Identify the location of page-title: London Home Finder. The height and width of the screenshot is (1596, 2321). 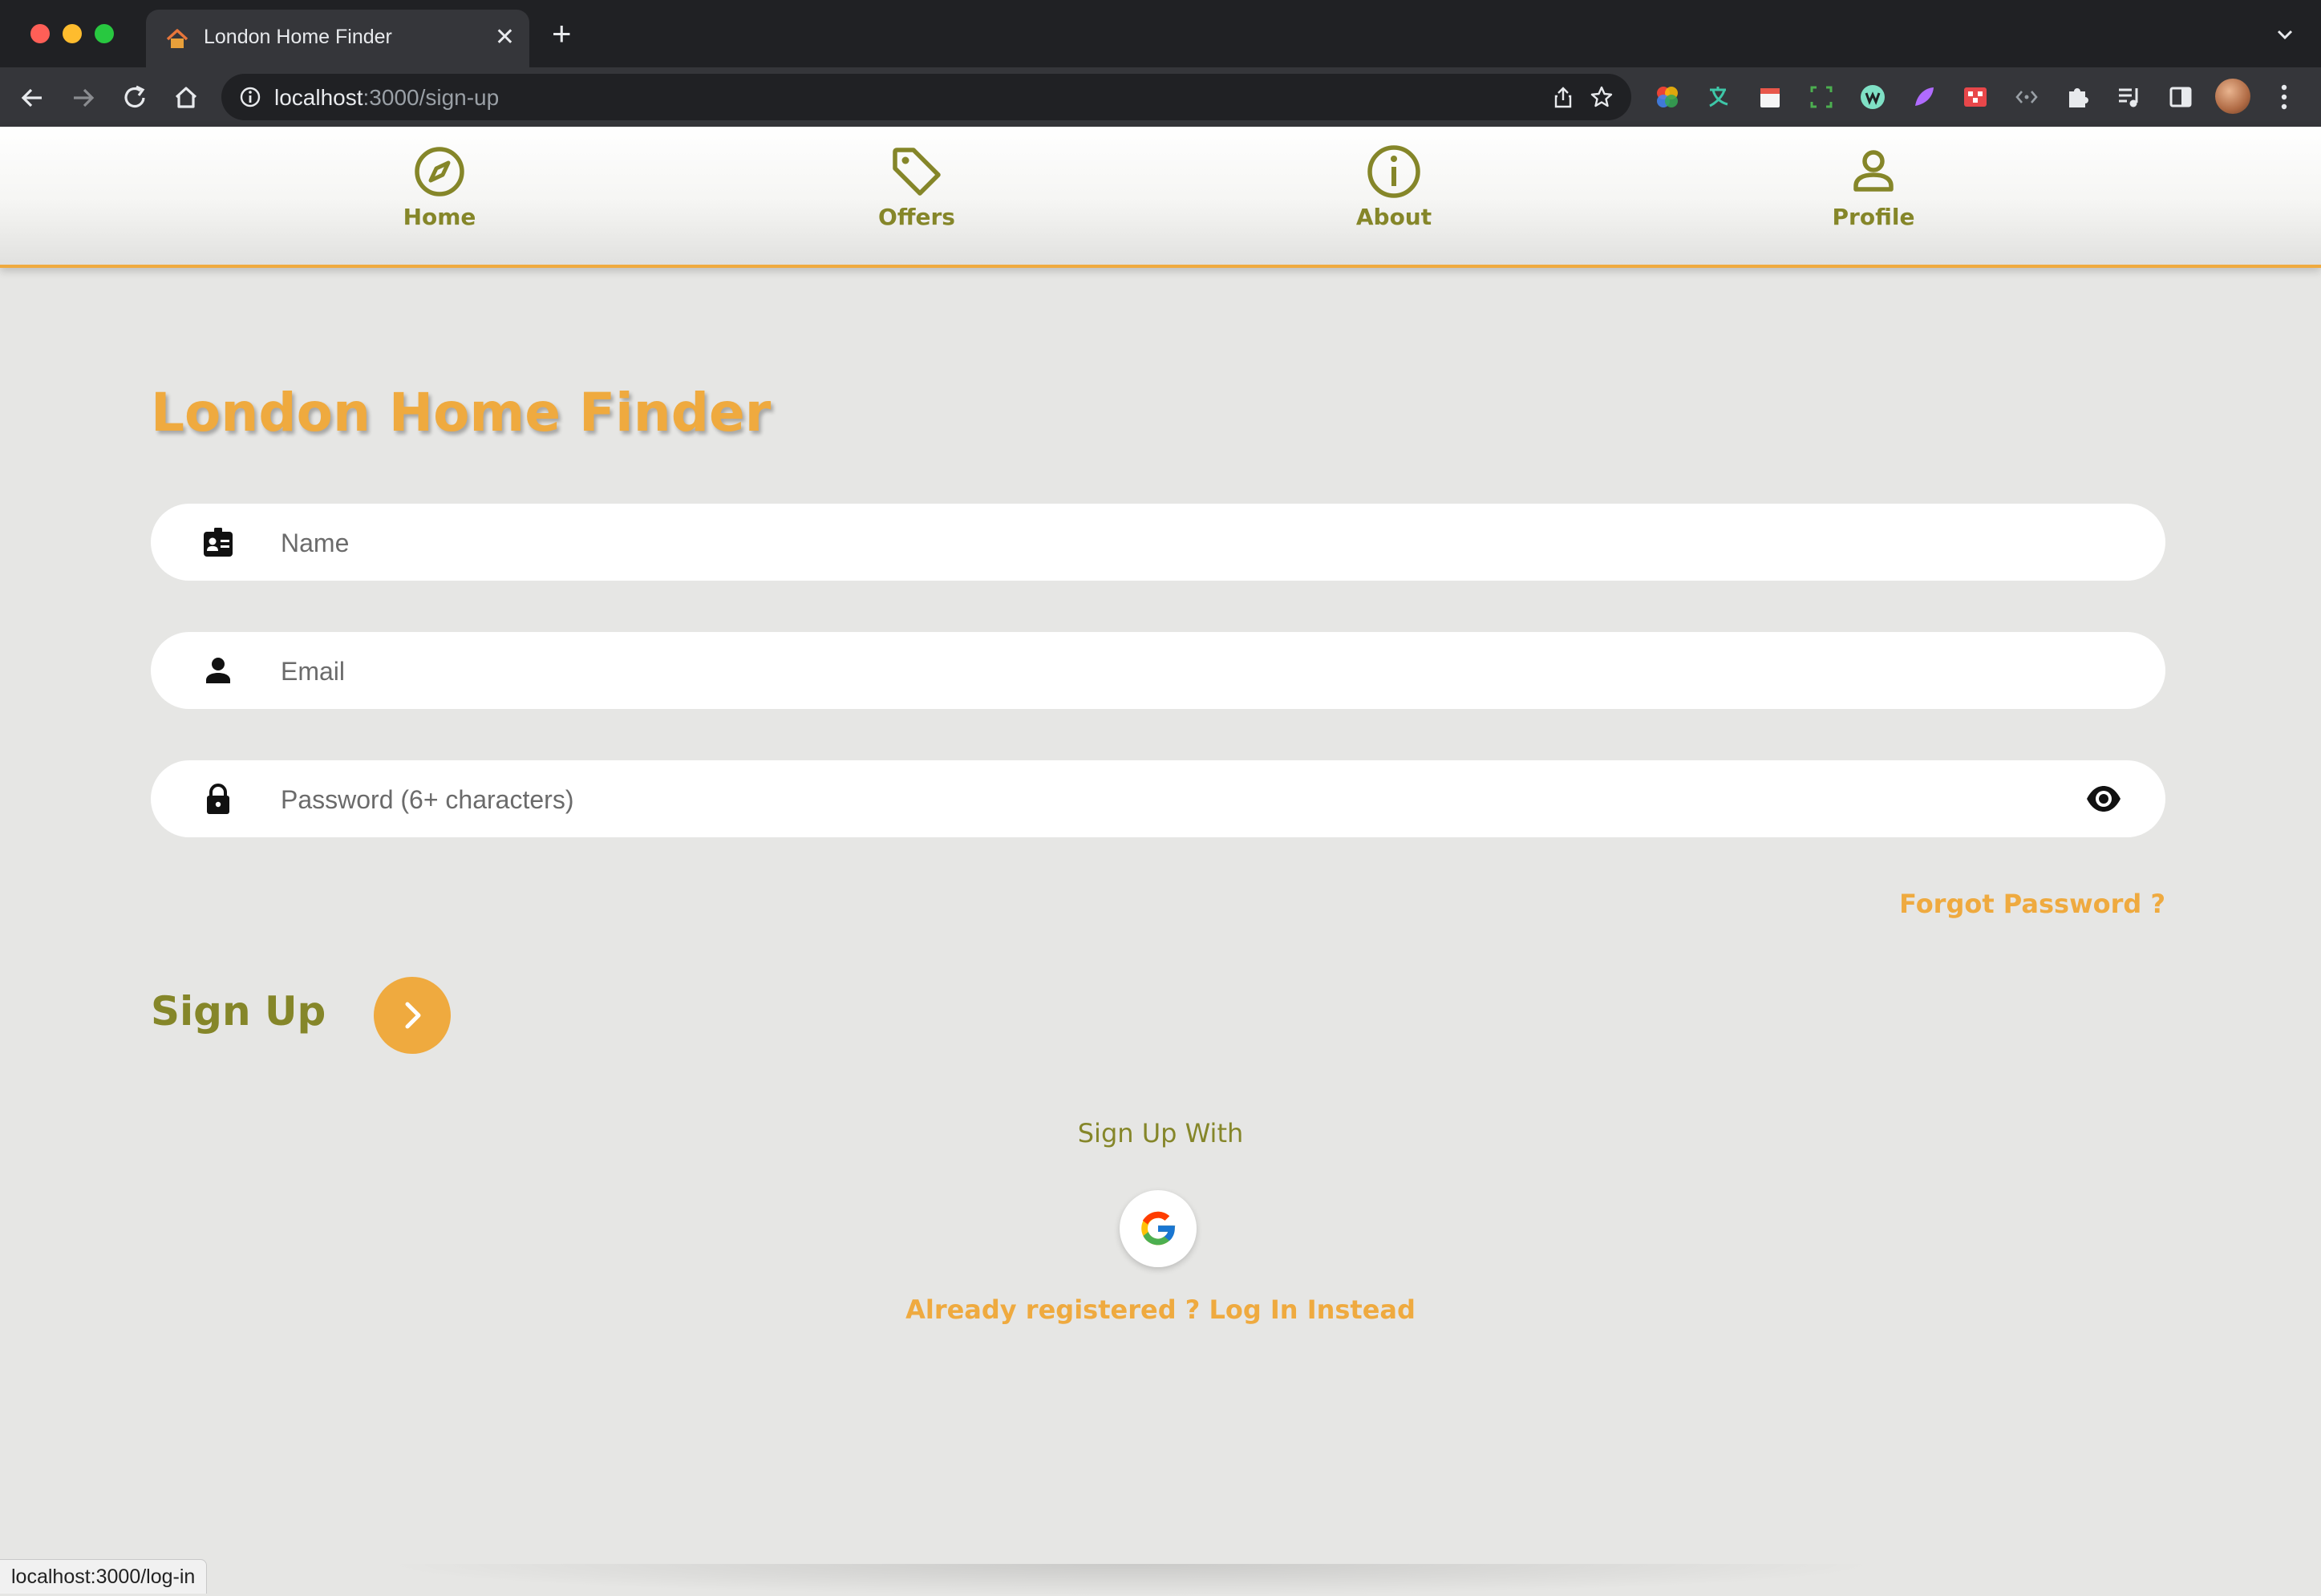
(461, 413).